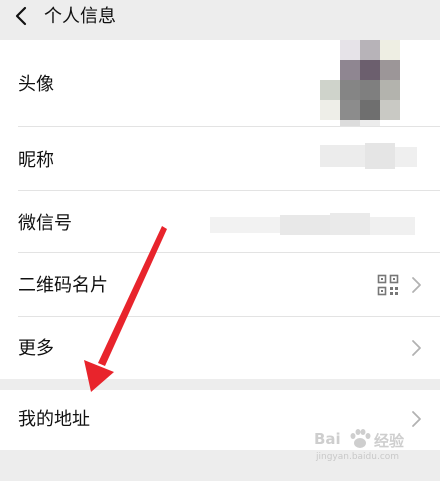  I want to click on watermark-url: jingyan.baidu.com, so click(358, 457).